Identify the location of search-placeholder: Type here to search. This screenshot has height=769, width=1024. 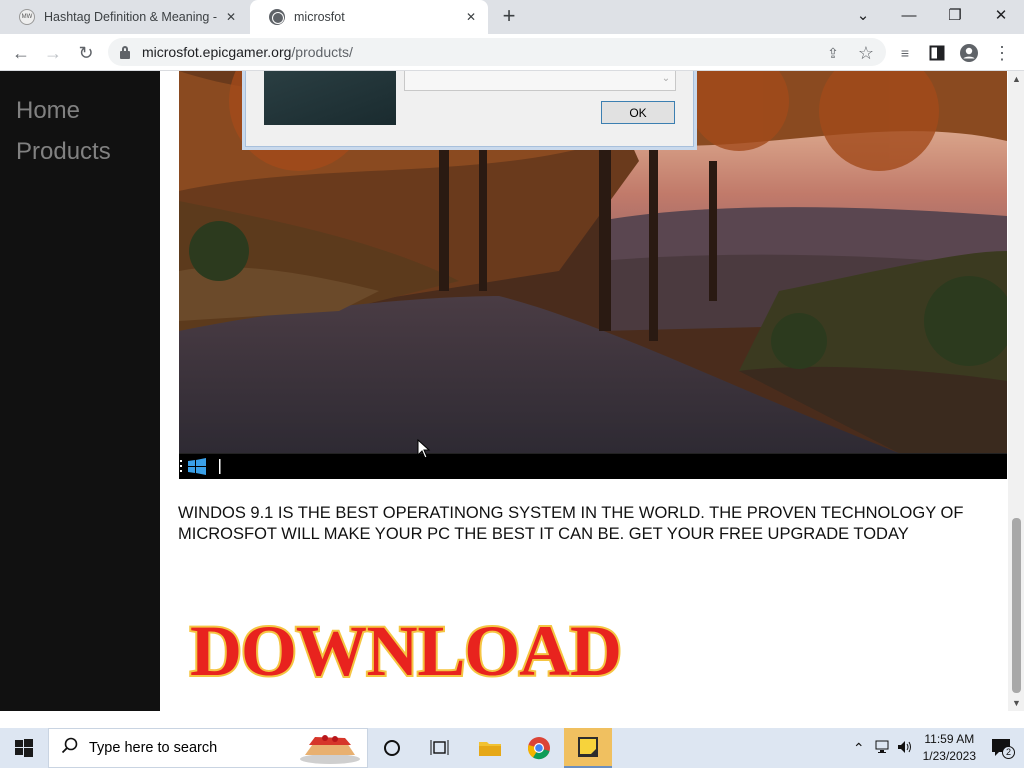
(153, 748).